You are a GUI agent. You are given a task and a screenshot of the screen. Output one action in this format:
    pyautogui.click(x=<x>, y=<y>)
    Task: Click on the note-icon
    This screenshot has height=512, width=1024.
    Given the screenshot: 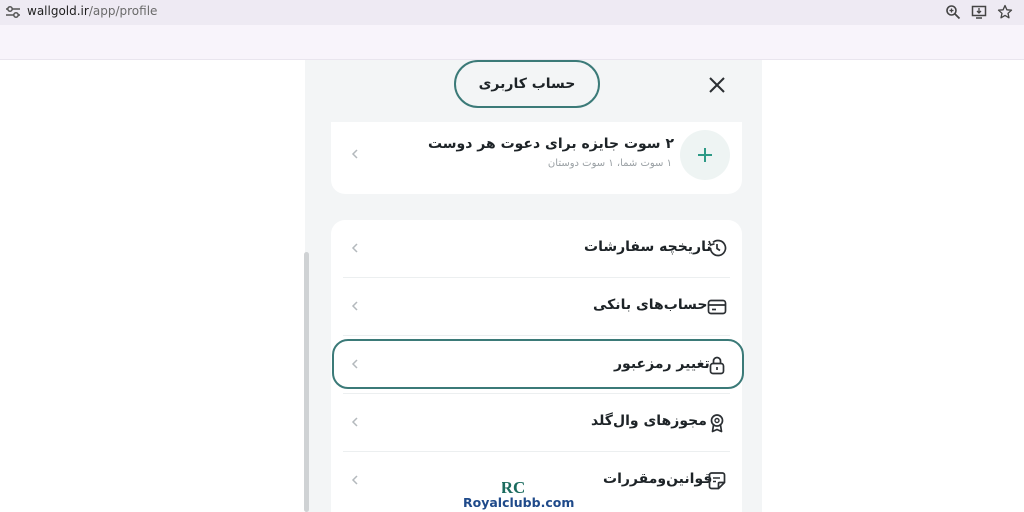 What is the action you would take?
    pyautogui.click(x=717, y=481)
    